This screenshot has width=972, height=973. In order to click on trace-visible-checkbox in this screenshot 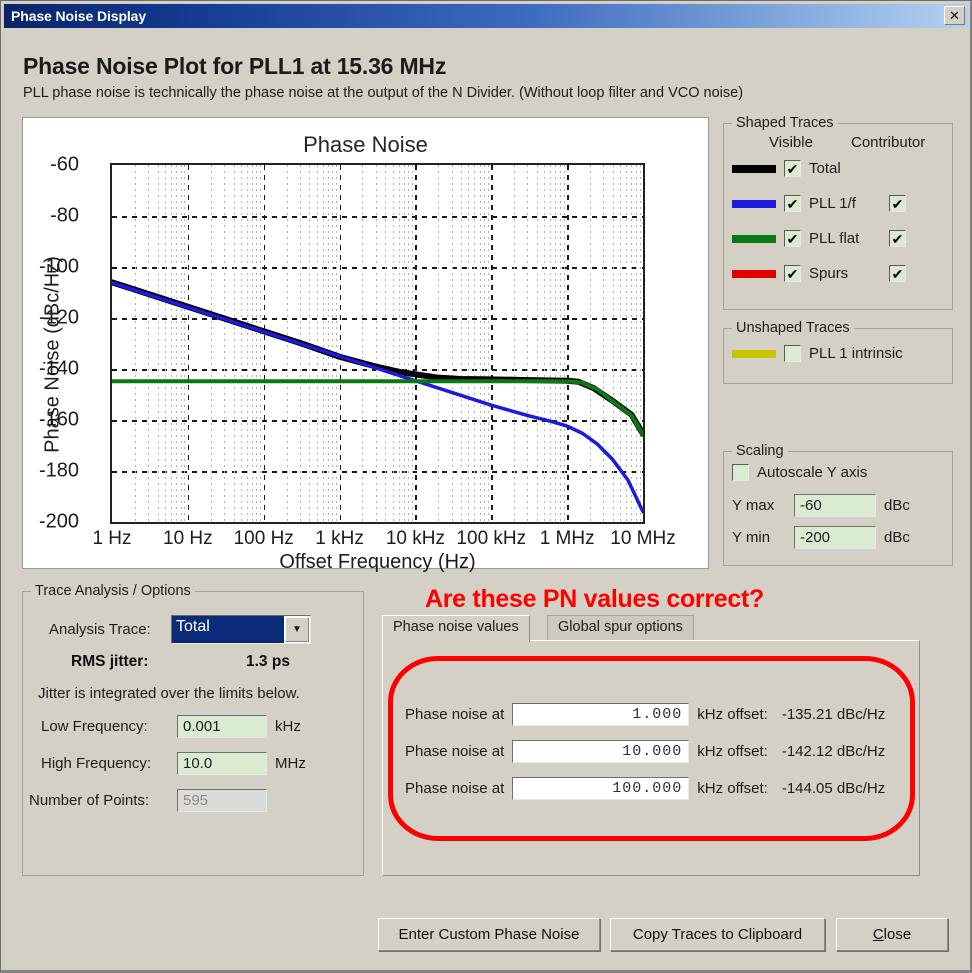, I will do `click(792, 353)`.